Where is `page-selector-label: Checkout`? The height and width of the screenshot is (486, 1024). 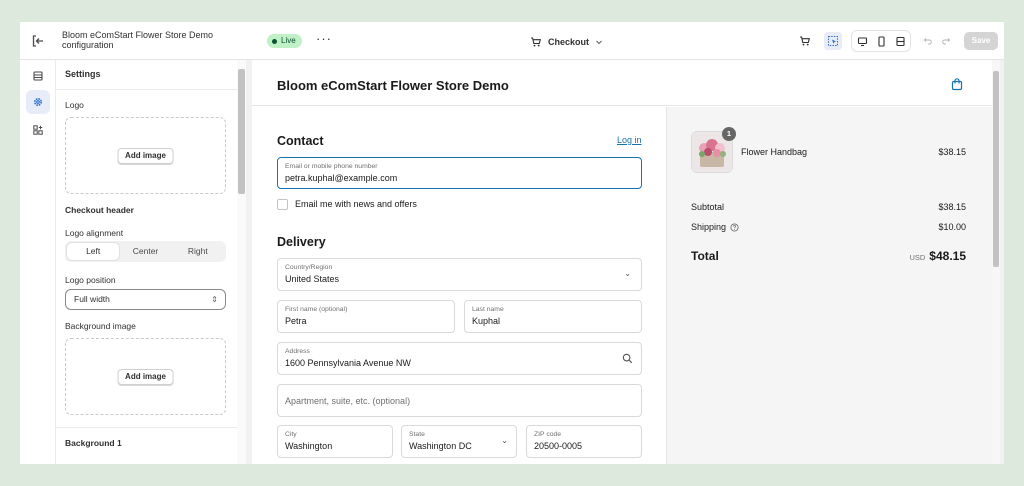
page-selector-label: Checkout is located at coordinates (569, 42).